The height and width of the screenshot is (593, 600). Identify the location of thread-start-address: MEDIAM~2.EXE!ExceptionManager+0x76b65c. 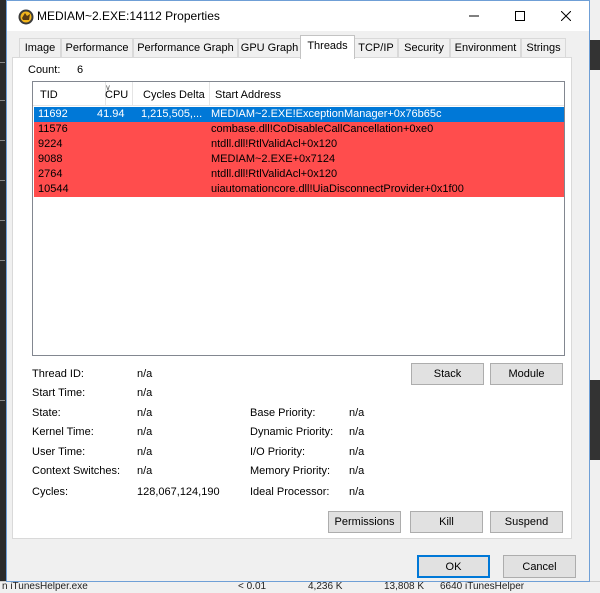
(326, 114).